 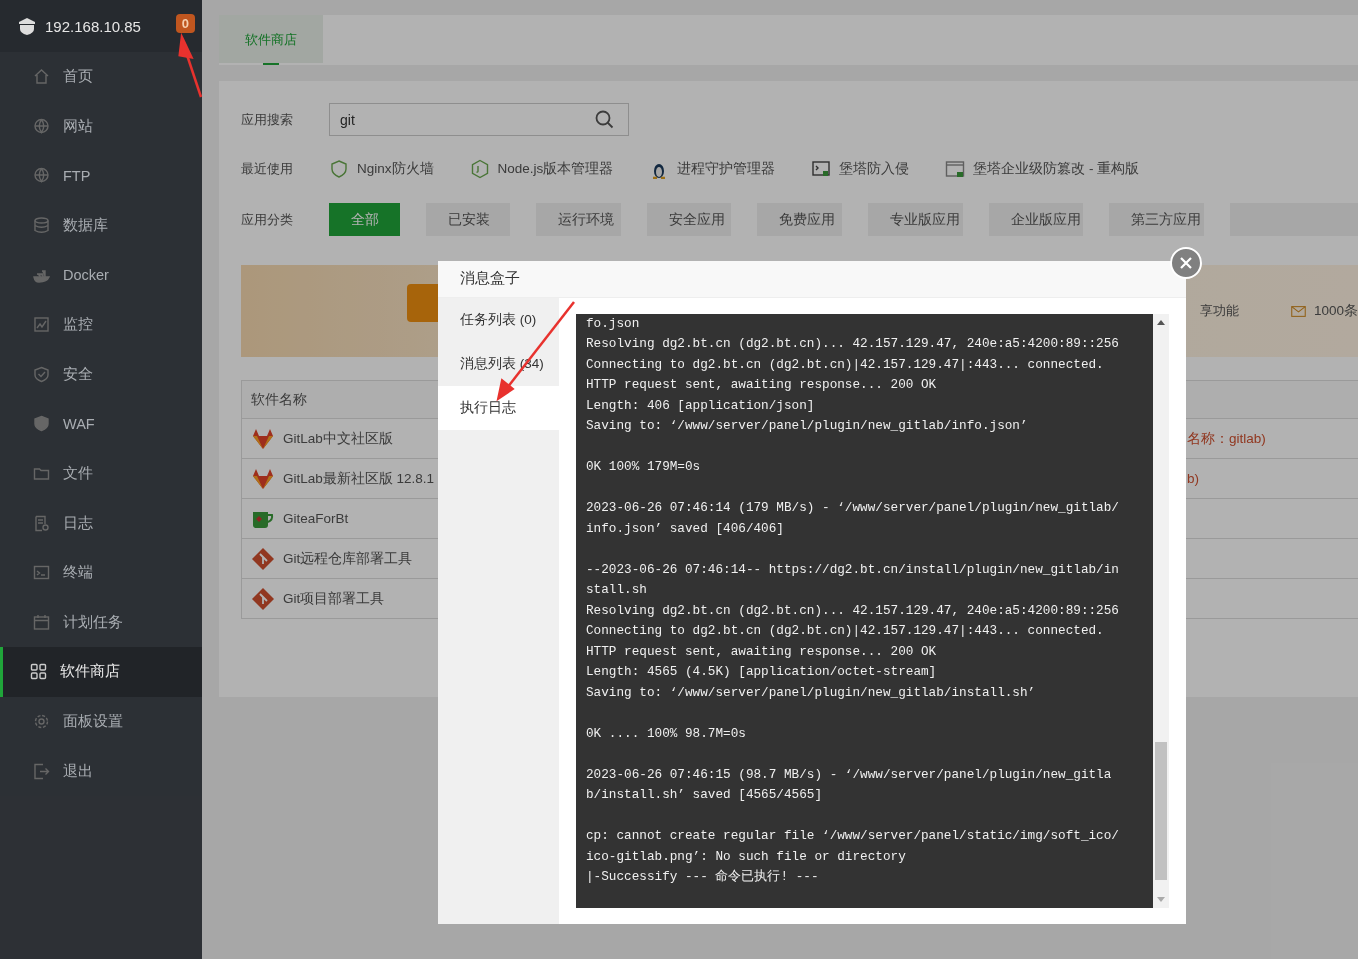 I want to click on log-line: Length: 4565 (4.5K) [application/octet-stream], so click(x=762, y=672).